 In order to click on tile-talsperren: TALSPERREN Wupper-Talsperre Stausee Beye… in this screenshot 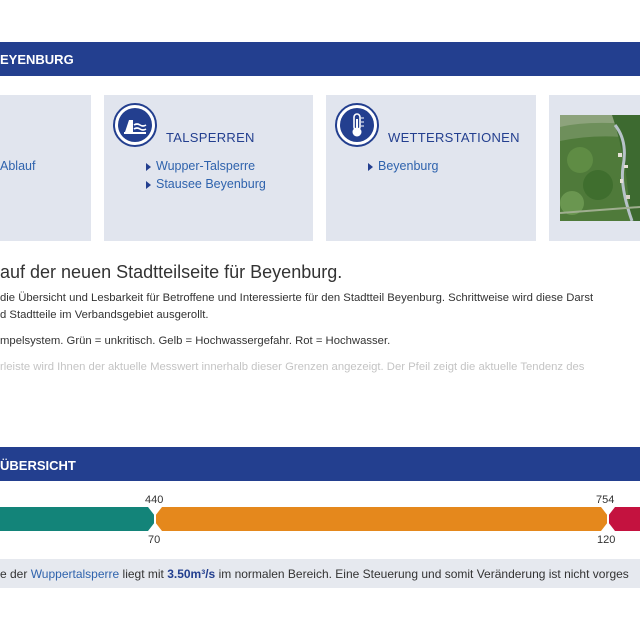, I will do `click(208, 168)`.